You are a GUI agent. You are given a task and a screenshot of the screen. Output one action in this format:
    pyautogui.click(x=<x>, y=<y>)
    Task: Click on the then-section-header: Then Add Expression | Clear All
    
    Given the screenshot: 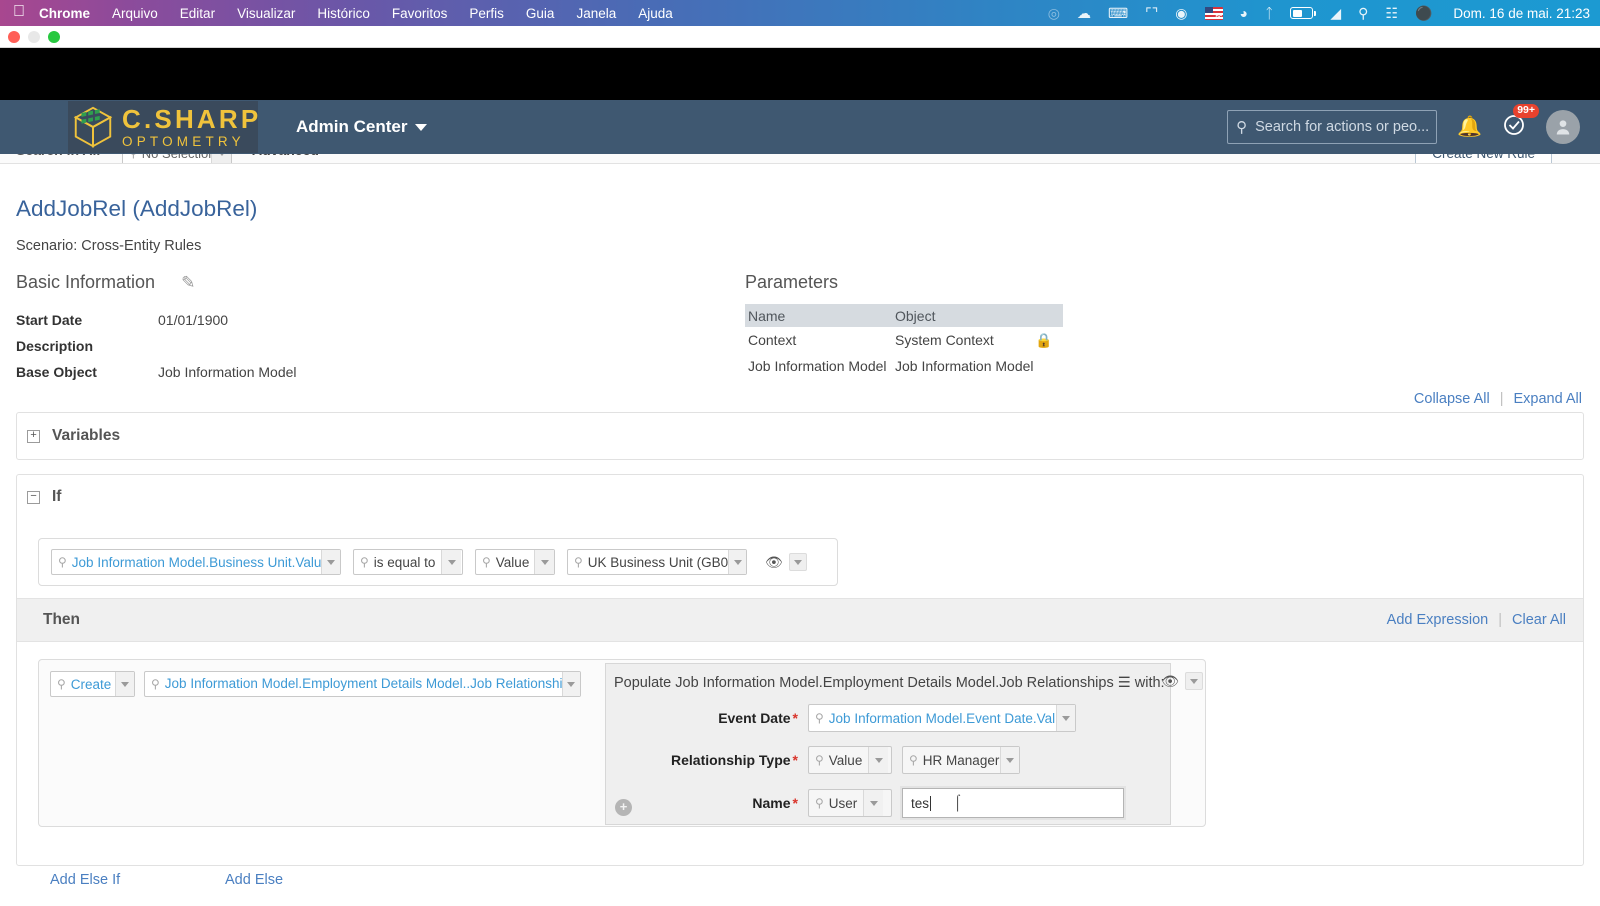 What is the action you would take?
    pyautogui.click(x=800, y=620)
    